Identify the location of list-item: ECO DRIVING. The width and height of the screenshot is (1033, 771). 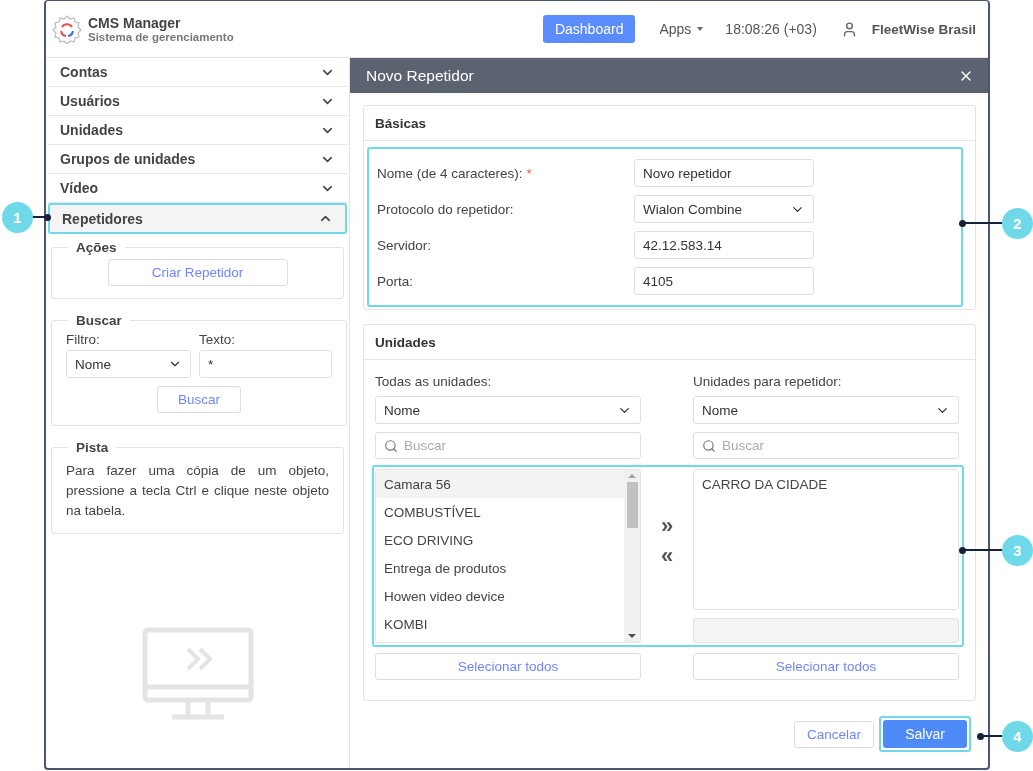
(500, 540).